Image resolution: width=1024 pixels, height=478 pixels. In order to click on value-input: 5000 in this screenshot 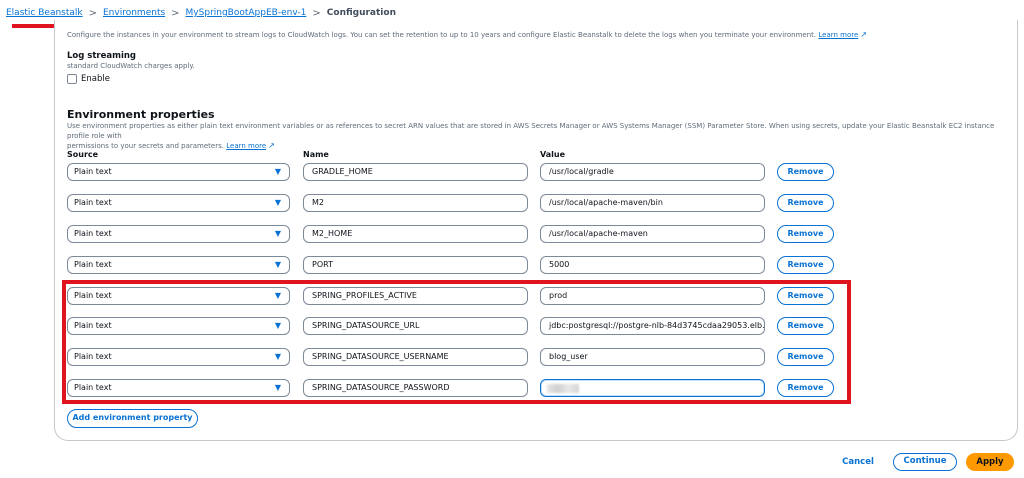, I will do `click(652, 265)`.